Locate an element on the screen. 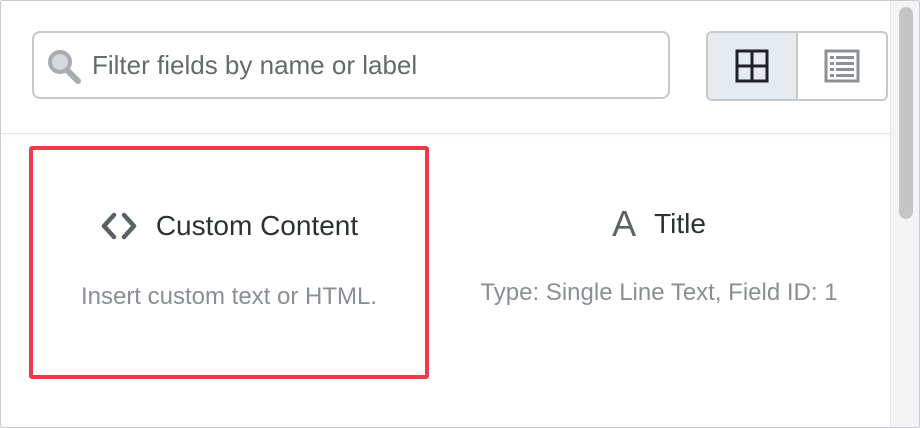  text-a-icon: A is located at coordinates (624, 223).